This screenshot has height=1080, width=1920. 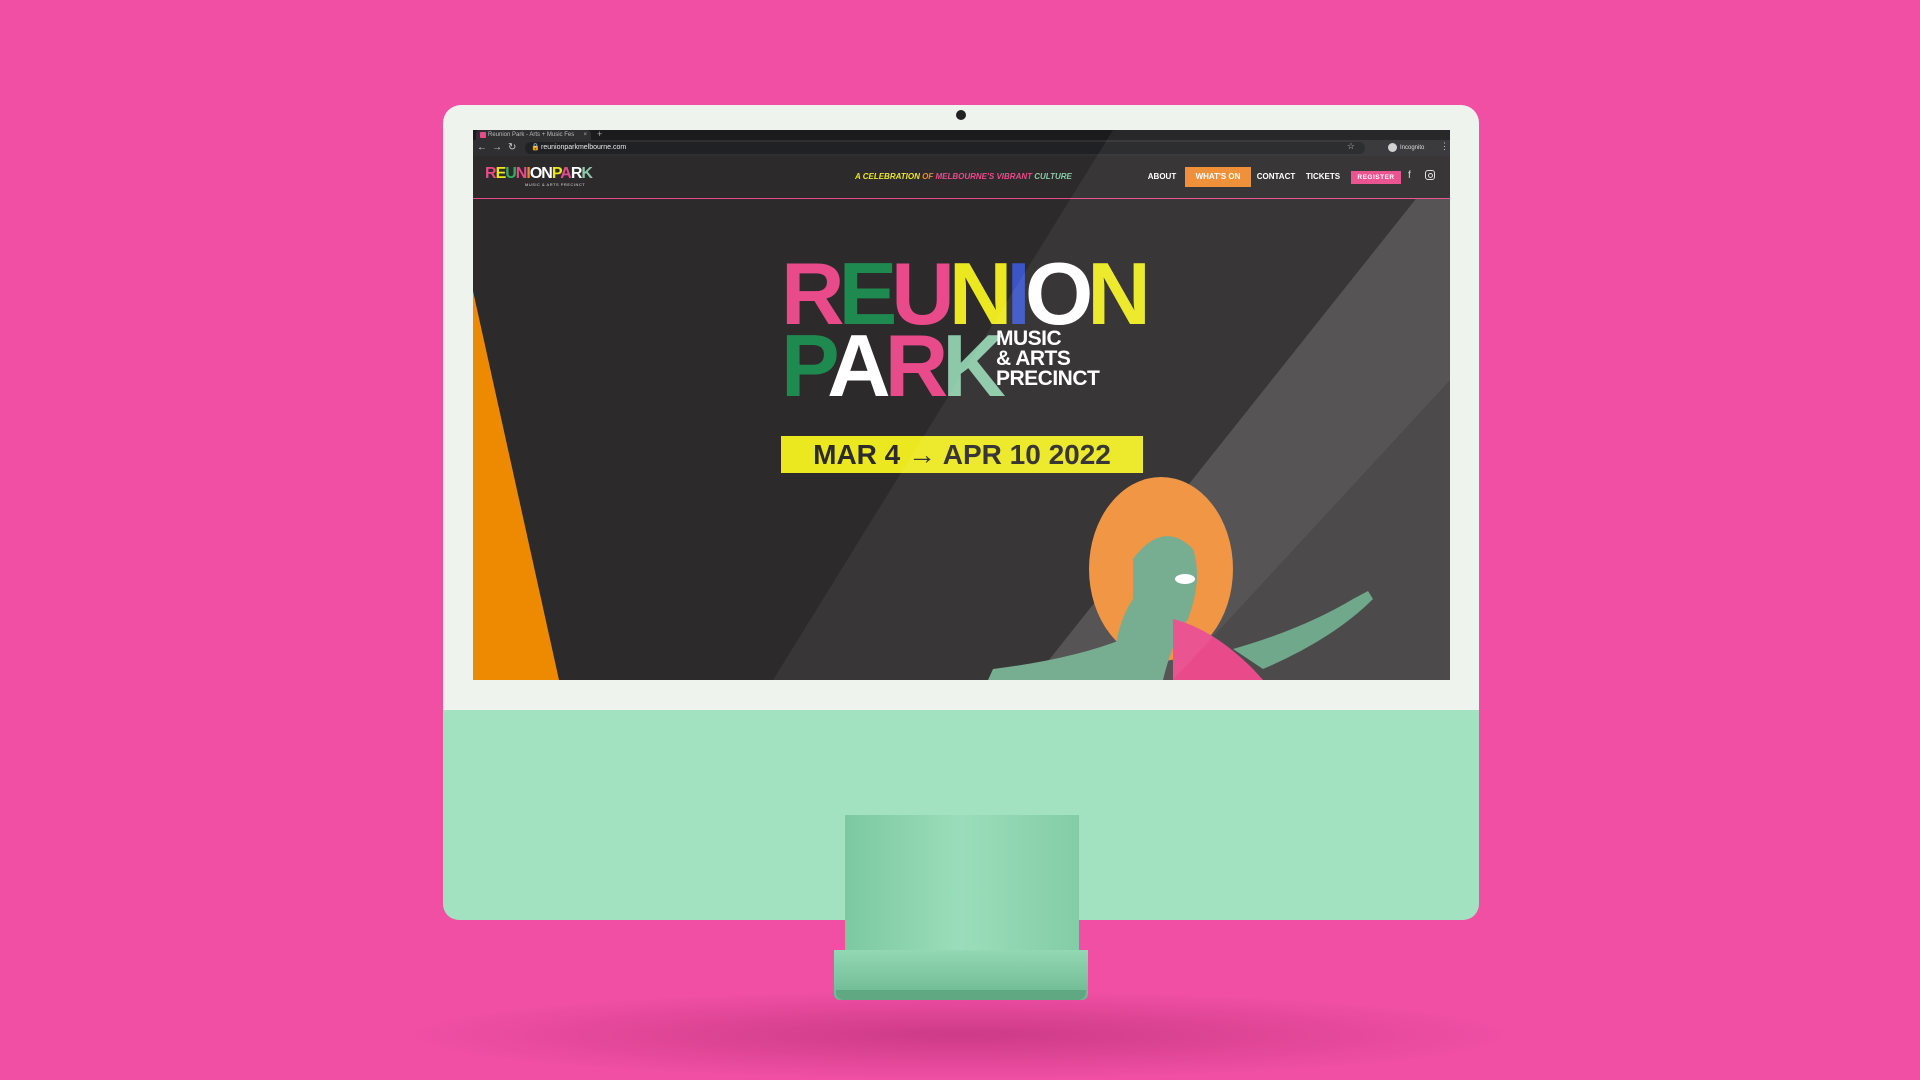 What do you see at coordinates (1430, 175) in the screenshot?
I see `instagram-icon` at bounding box center [1430, 175].